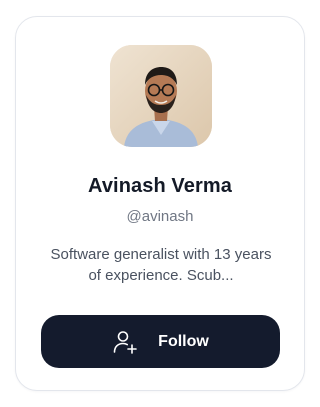 Image resolution: width=320 pixels, height=407 pixels. I want to click on follow-button: Follow, so click(160, 341).